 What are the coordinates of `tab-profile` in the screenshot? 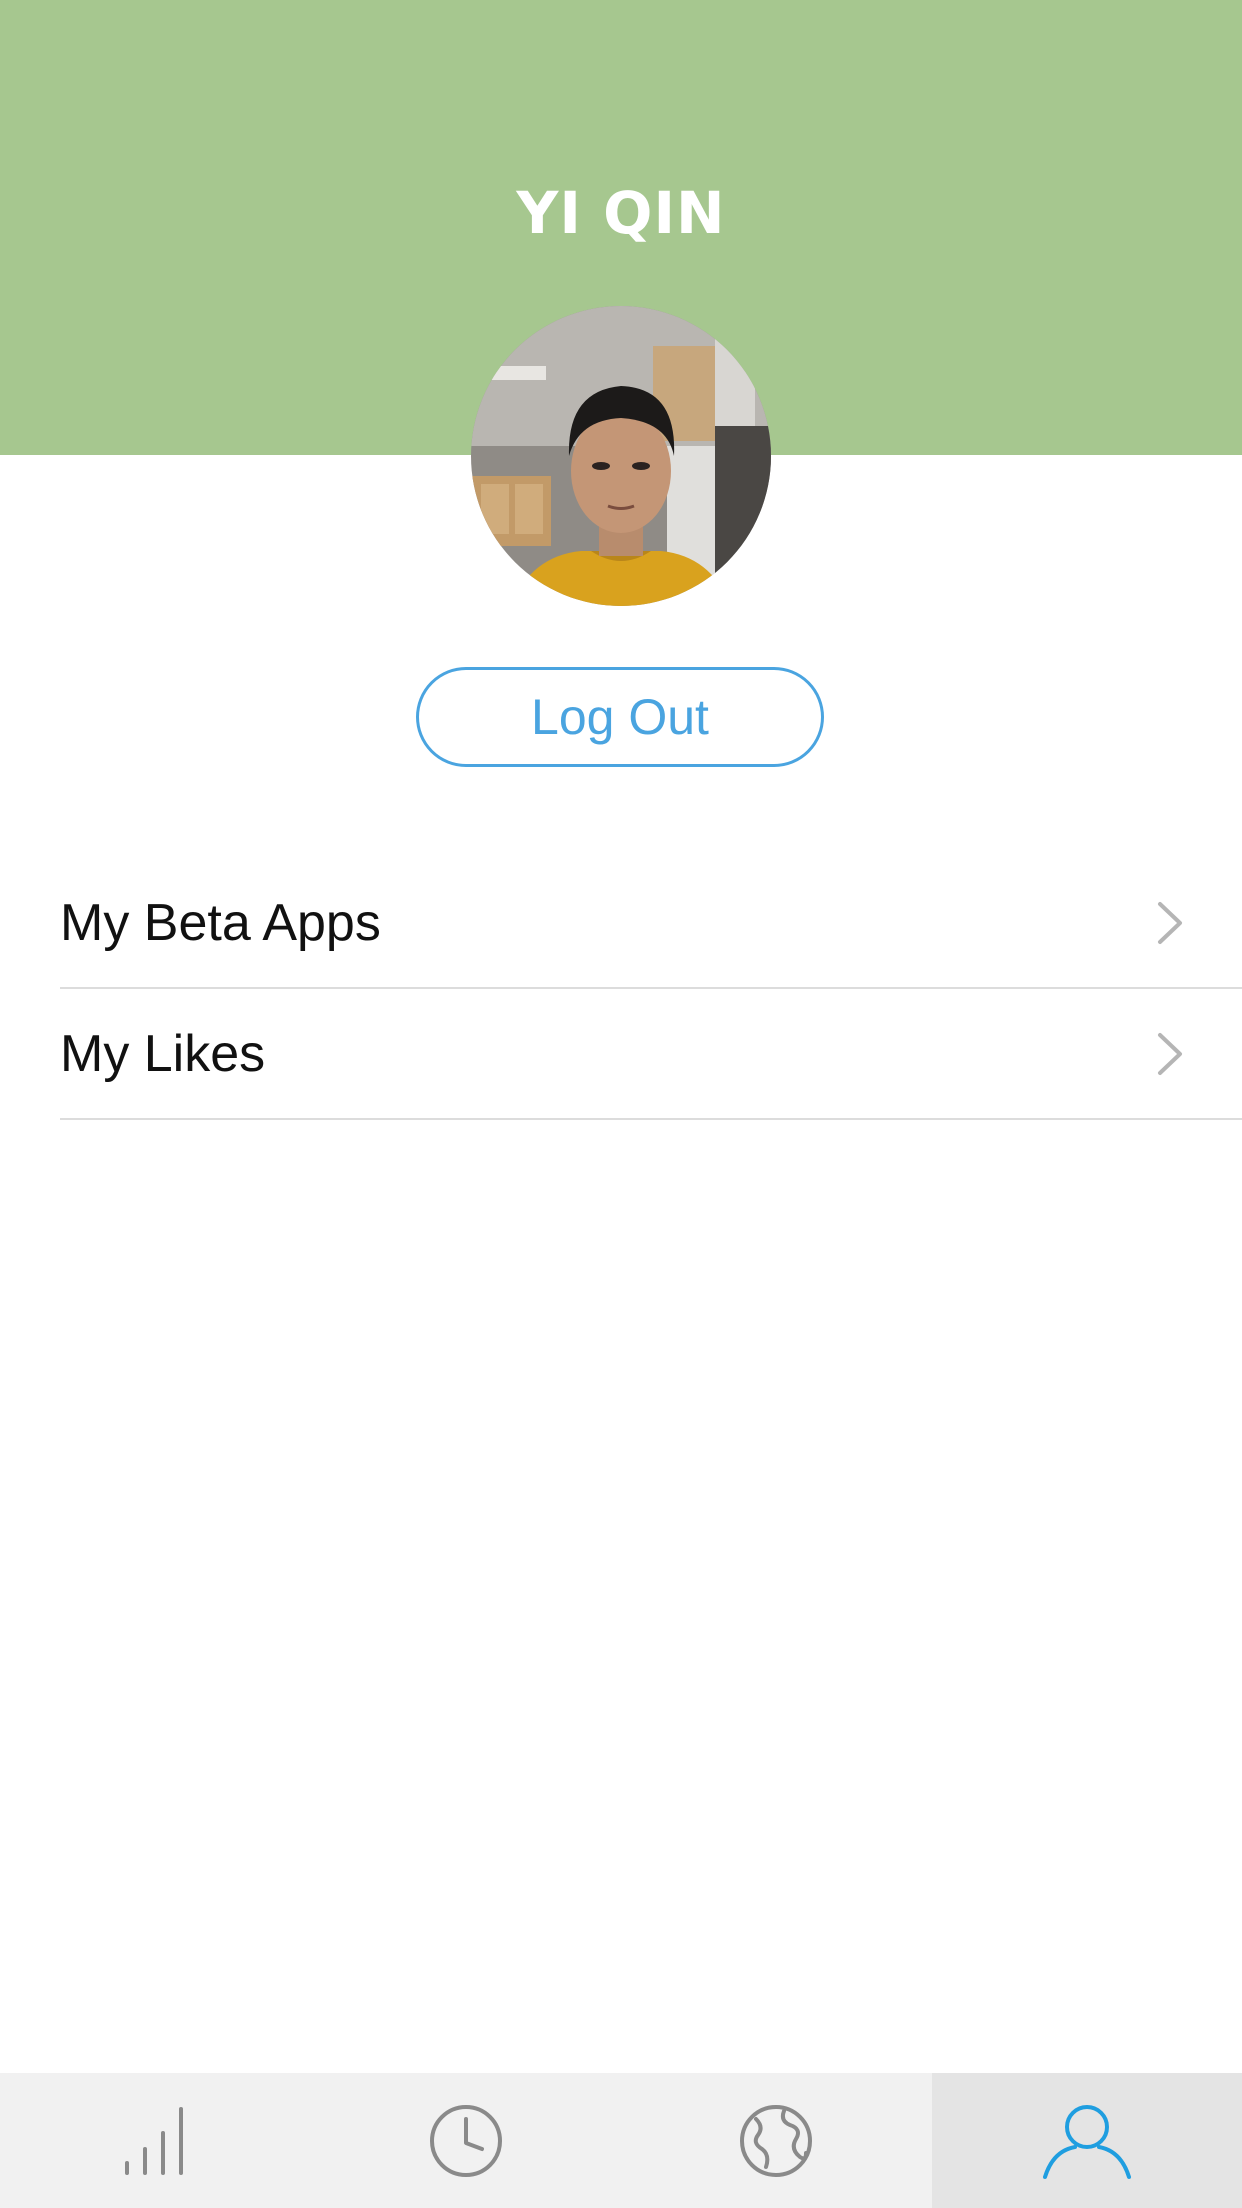 It's located at (1086, 2140).